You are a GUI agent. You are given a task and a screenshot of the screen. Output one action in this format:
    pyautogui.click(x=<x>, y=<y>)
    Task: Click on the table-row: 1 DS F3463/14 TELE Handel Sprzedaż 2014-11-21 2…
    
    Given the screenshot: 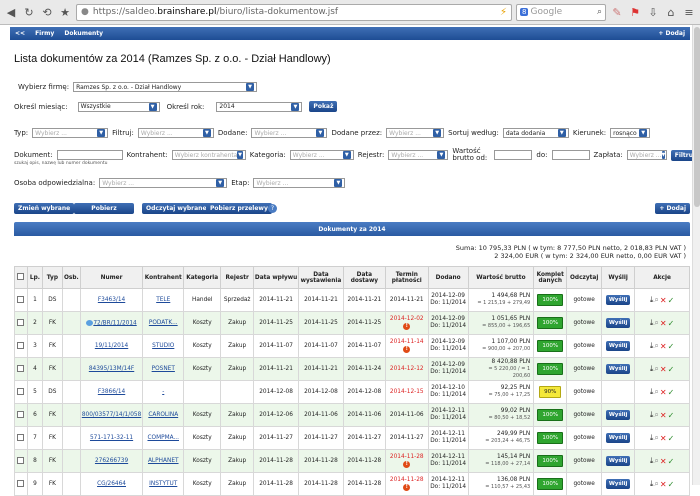 What is the action you would take?
    pyautogui.click(x=352, y=300)
    